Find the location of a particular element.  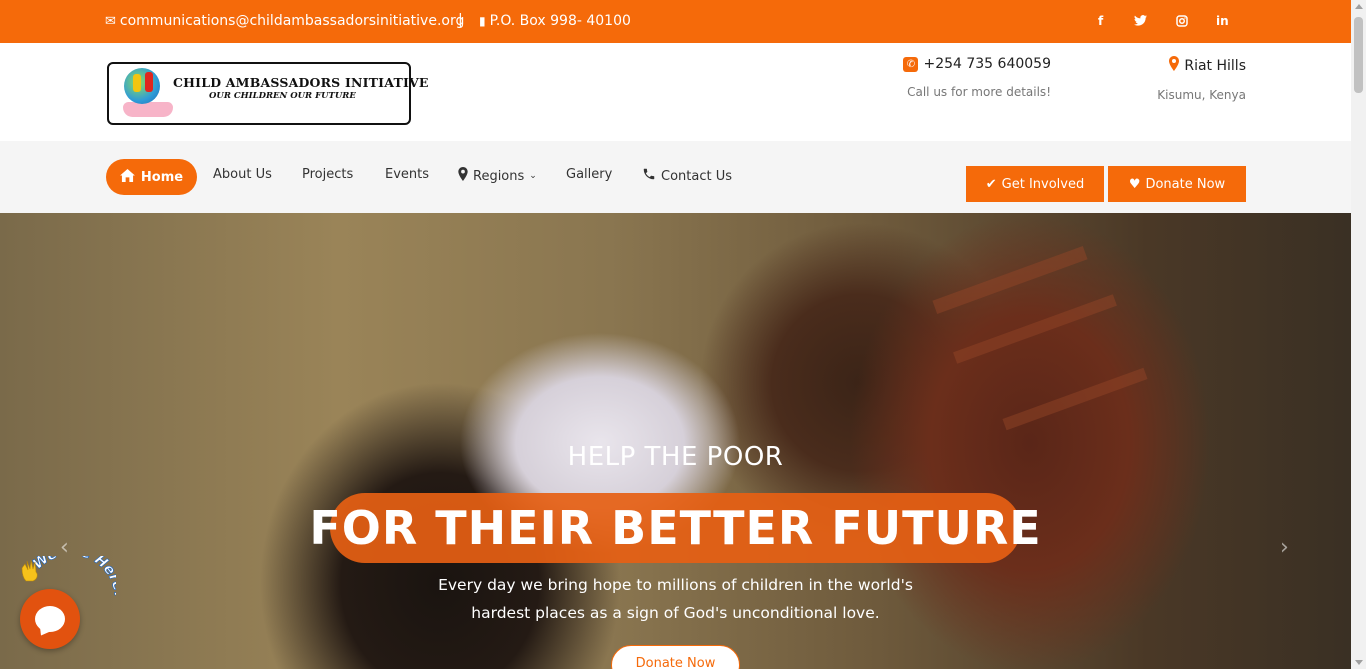

scroll-up-arrow is located at coordinates (1359, 6).